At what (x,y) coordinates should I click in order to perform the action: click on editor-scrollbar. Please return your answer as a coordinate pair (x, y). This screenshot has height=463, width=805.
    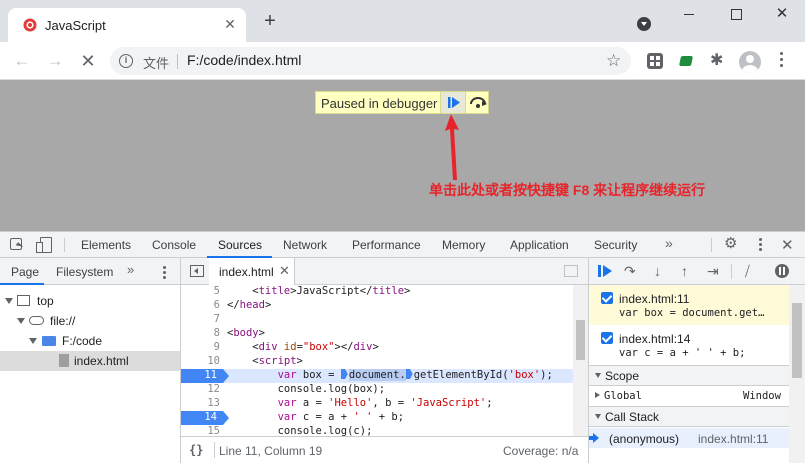
    Looking at the image, I should click on (580, 360).